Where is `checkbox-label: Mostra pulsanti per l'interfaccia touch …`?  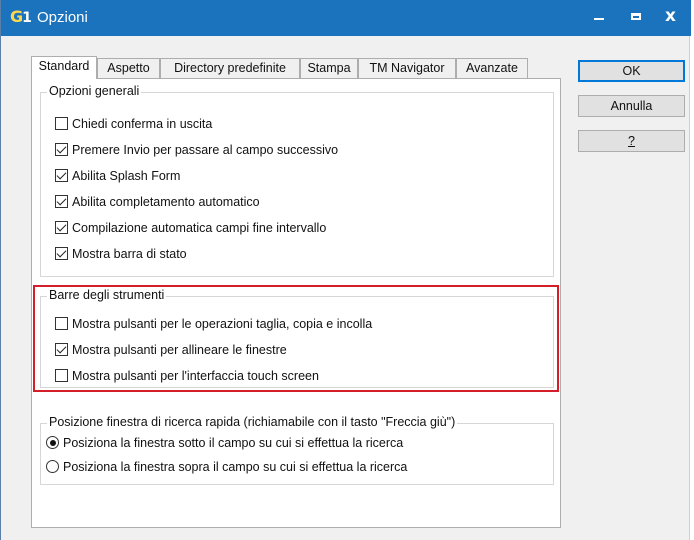 checkbox-label: Mostra pulsanti per l'interfaccia touch … is located at coordinates (195, 376).